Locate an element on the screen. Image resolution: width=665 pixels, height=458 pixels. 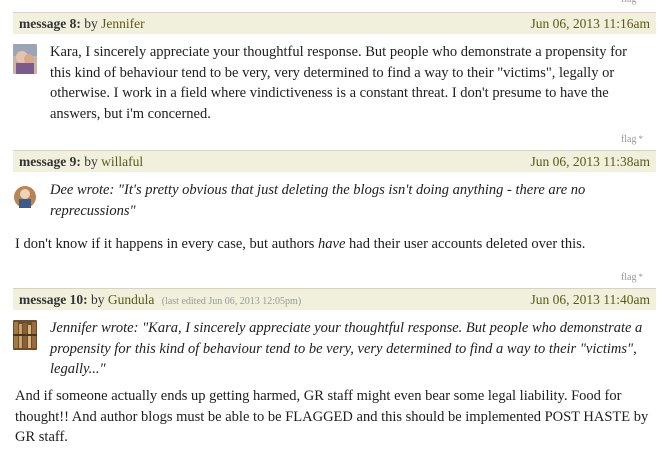
message-date-link: Jun 06, 2013 11:40am is located at coordinates (591, 300).